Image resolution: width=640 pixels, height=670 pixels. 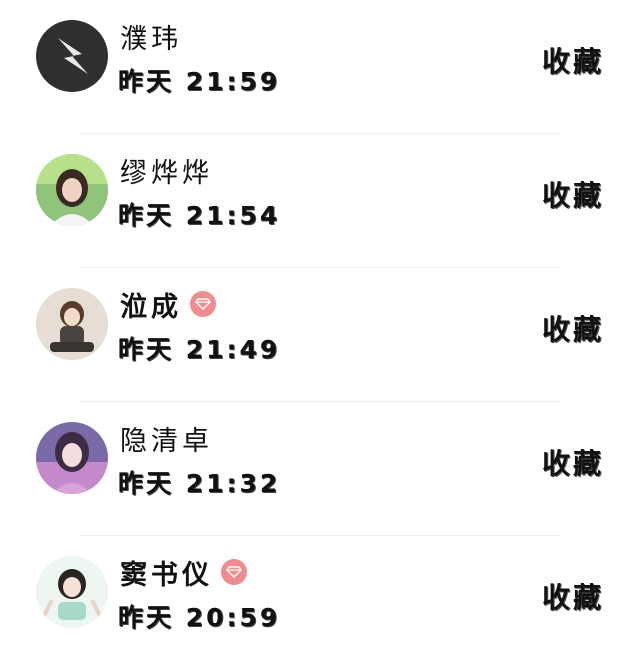 I want to click on anime-character-icon, so click(x=72, y=324).